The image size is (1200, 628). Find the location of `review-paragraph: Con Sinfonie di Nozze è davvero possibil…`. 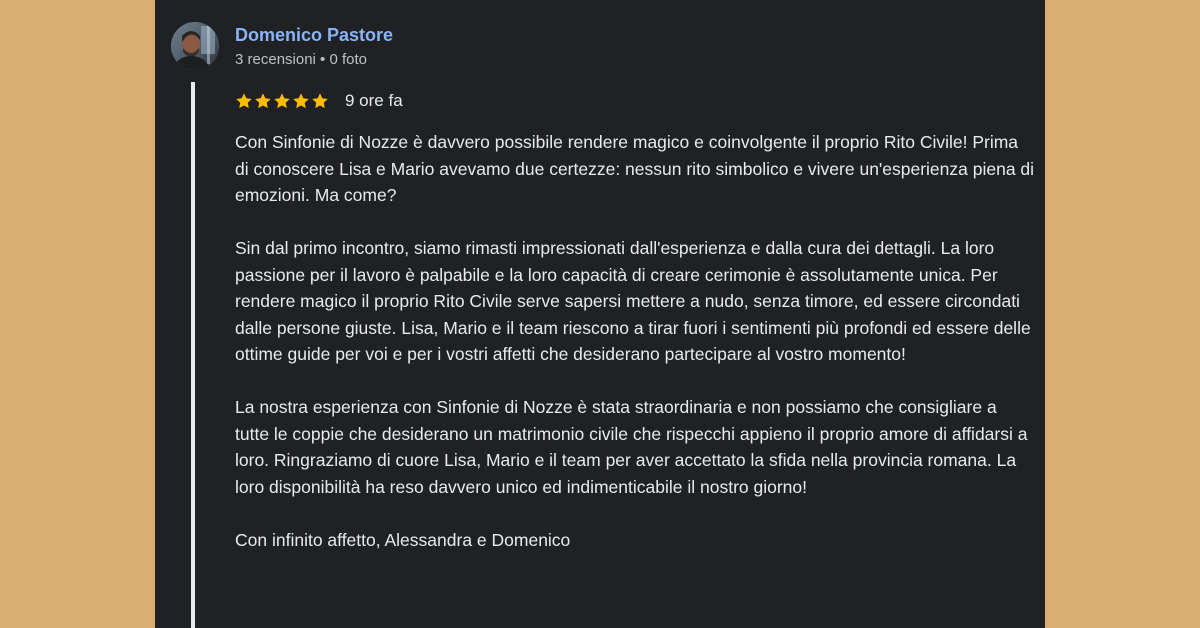

review-paragraph: Con Sinfonie di Nozze è davvero possibil… is located at coordinates (635, 168).